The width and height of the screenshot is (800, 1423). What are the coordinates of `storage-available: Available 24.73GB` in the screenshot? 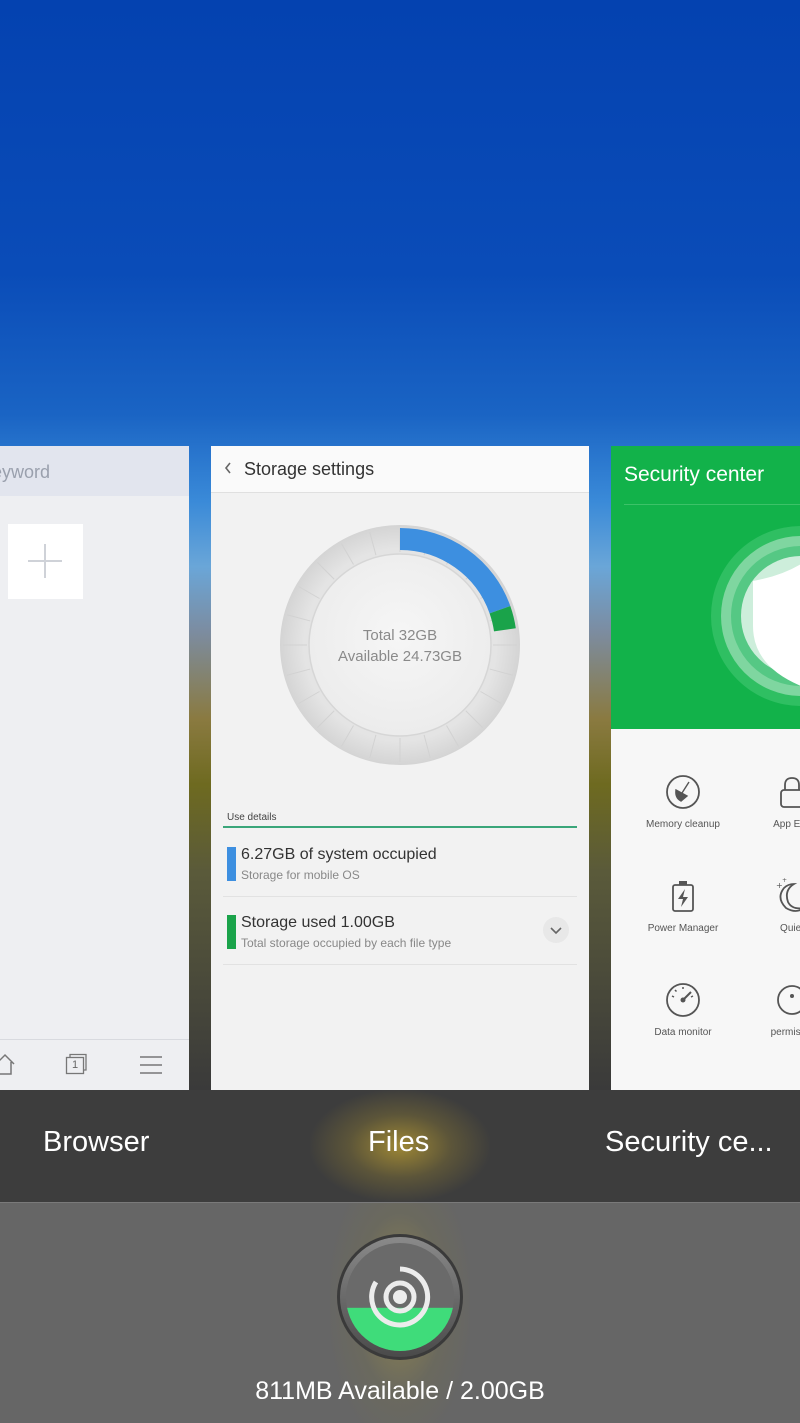 It's located at (400, 656).